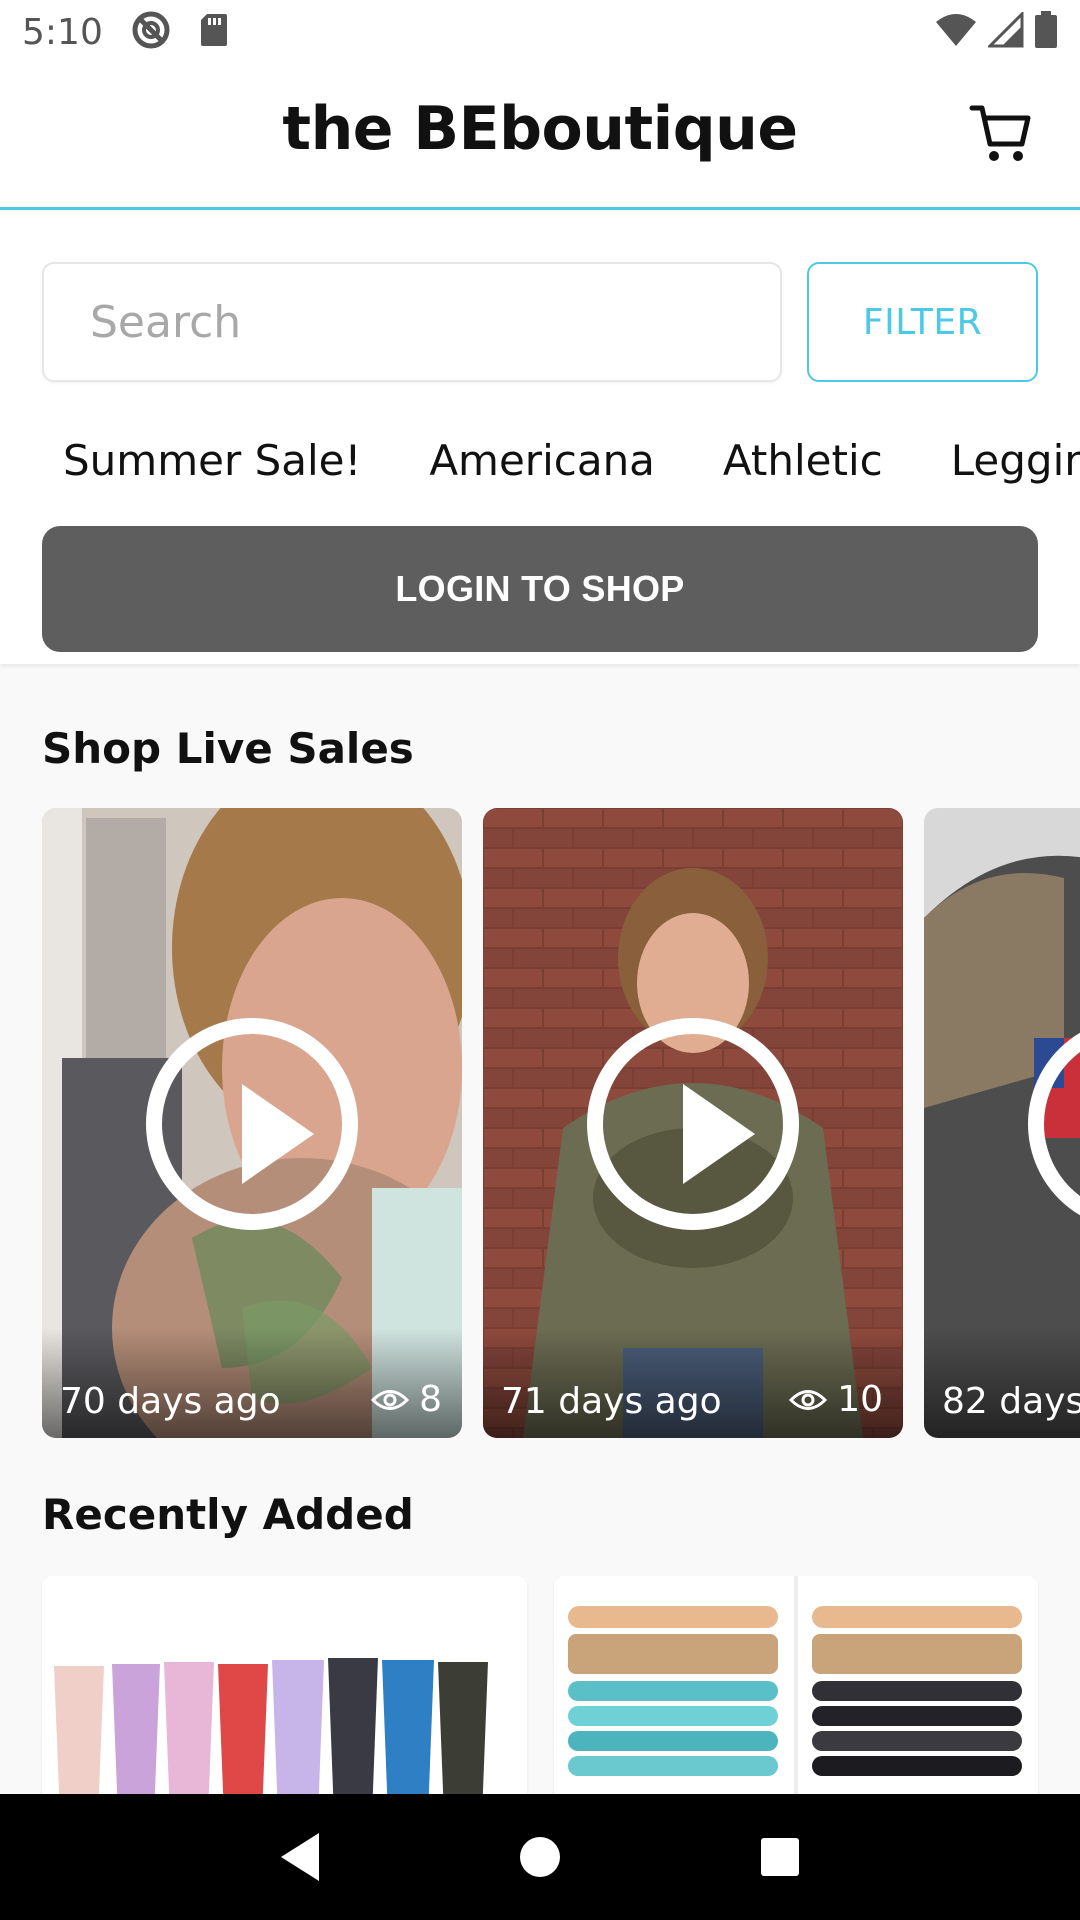 Image resolution: width=1080 pixels, height=1920 pixels. Describe the element at coordinates (228, 1514) in the screenshot. I see `recently-added-title: Recently Added` at that location.